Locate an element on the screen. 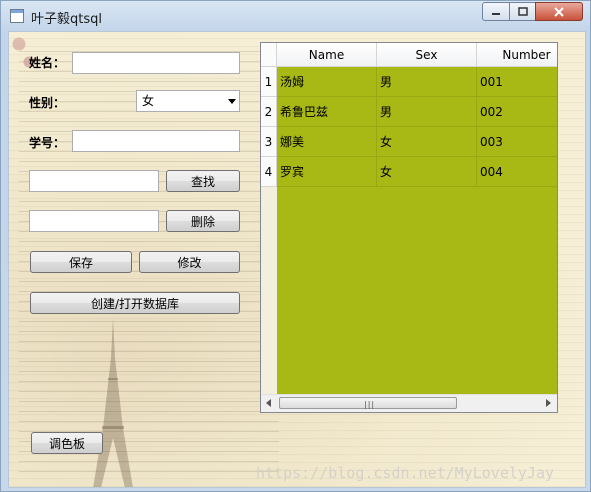 The height and width of the screenshot is (492, 591). name-label: 姓名： is located at coordinates (47, 63).